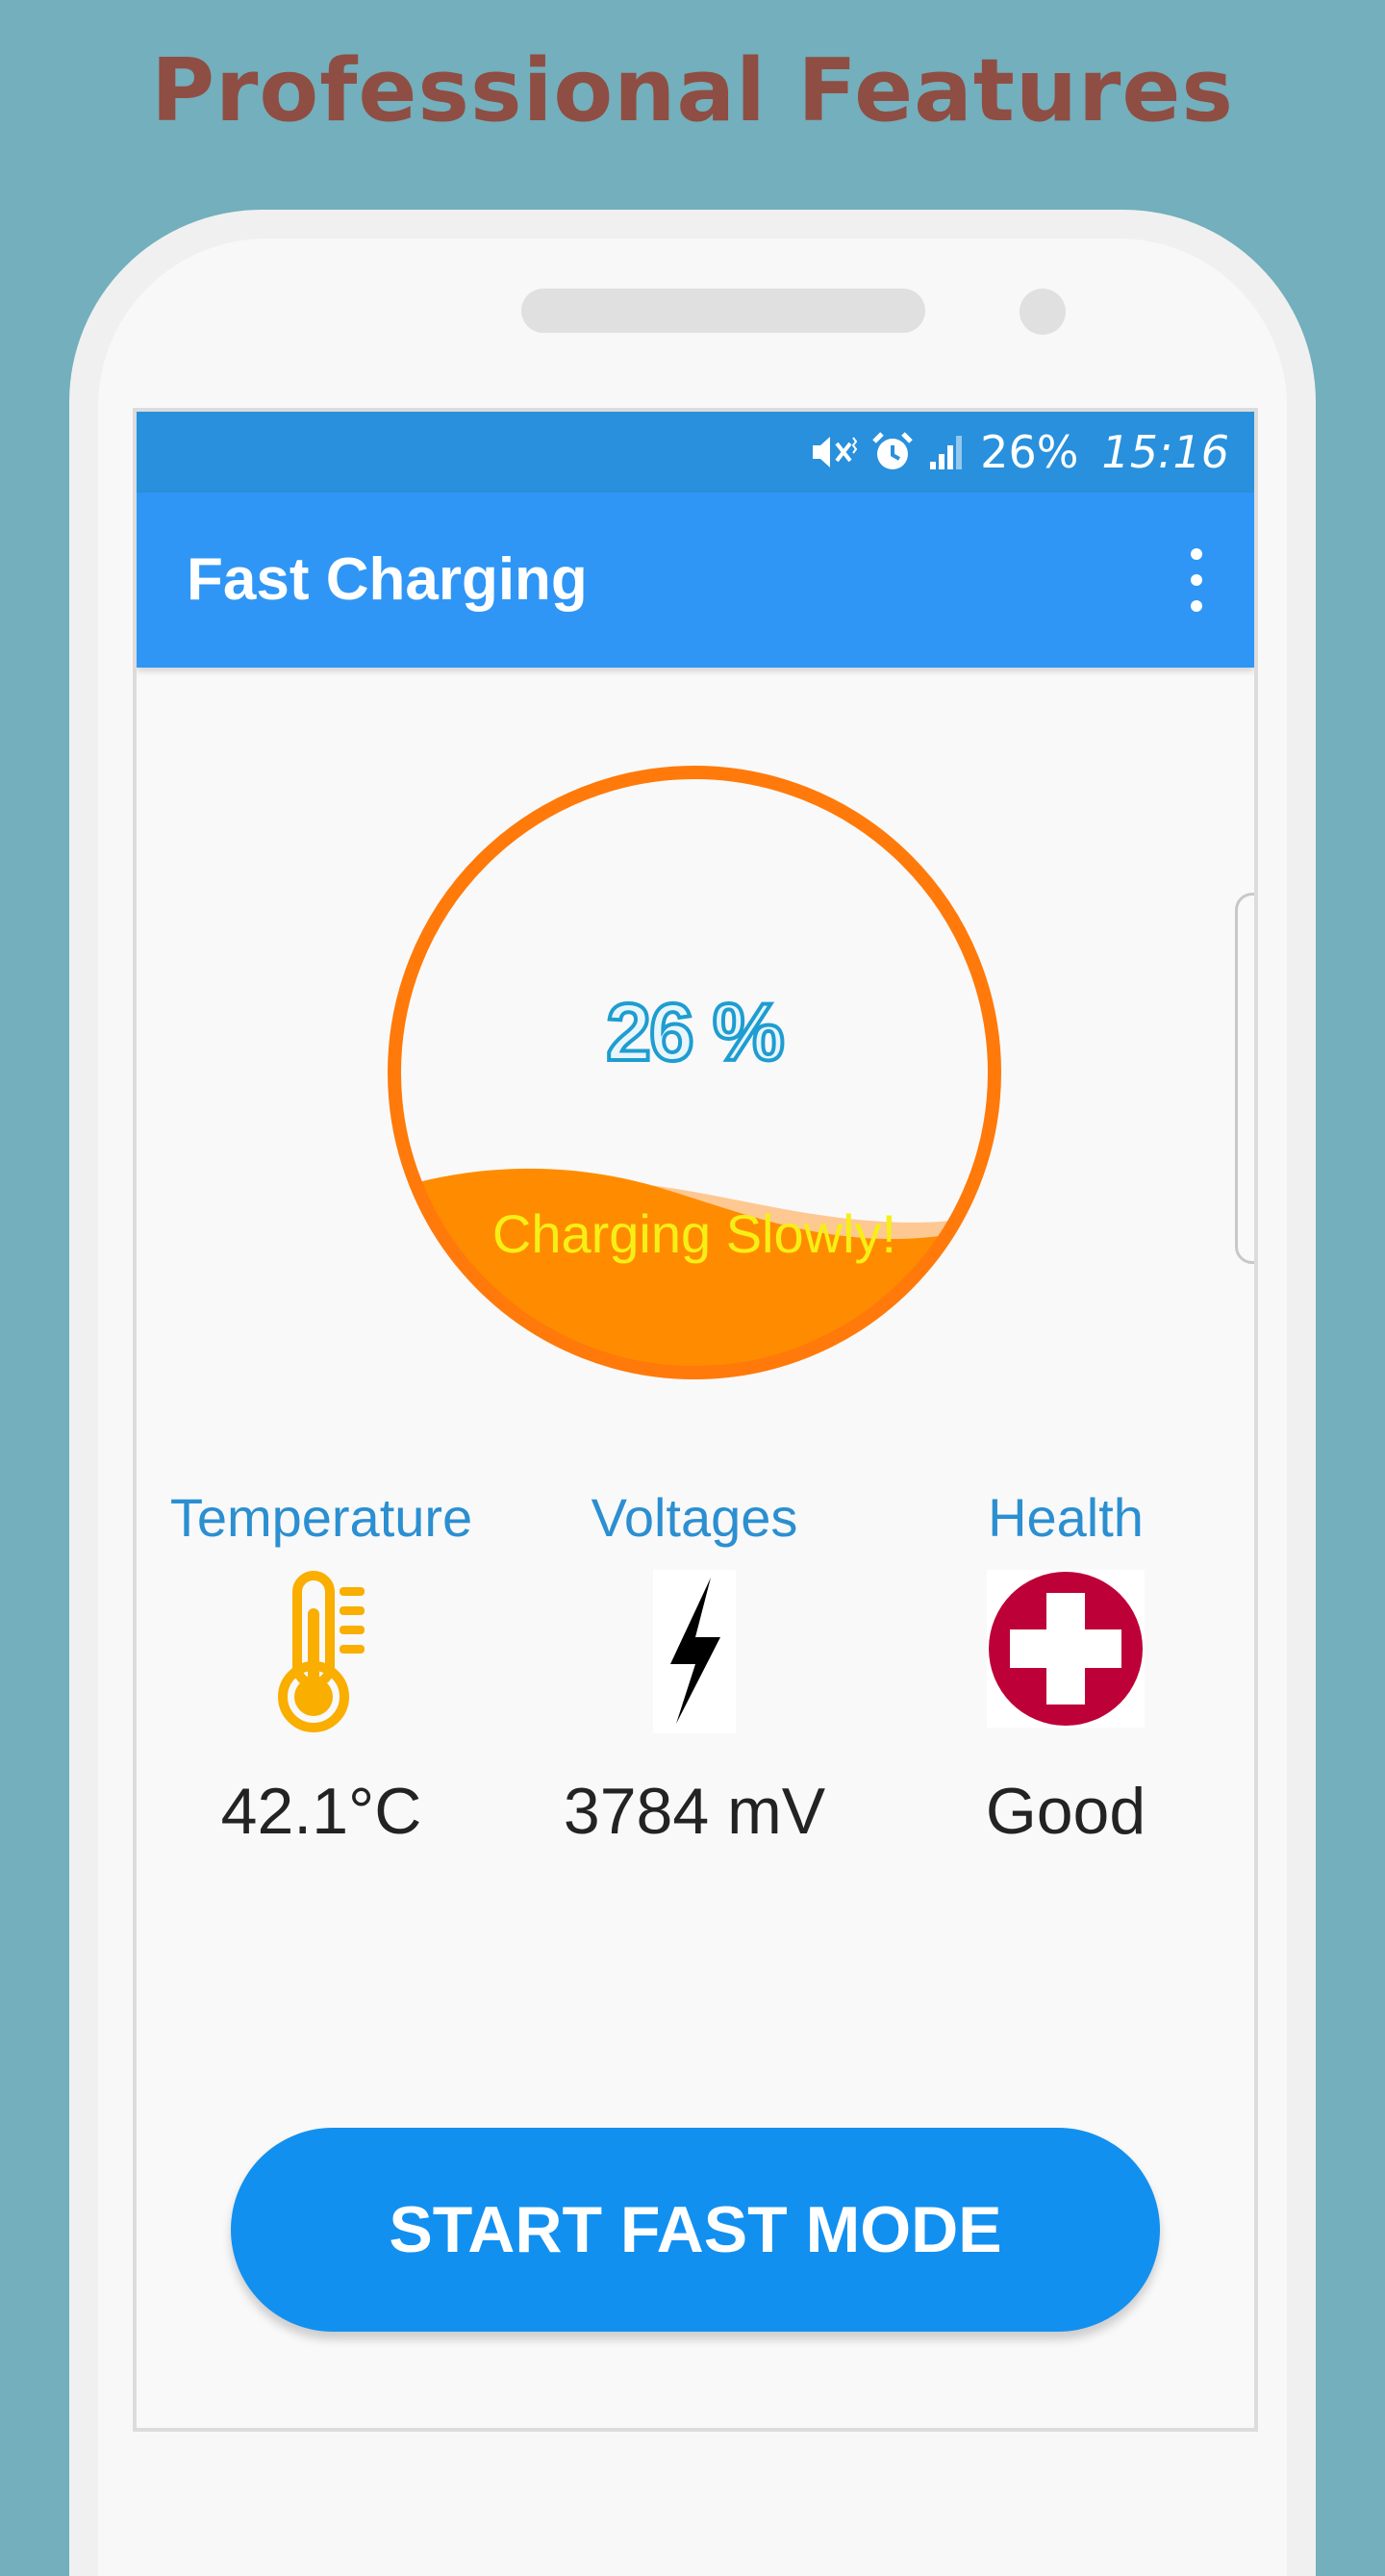 The height and width of the screenshot is (2576, 1385). Describe the element at coordinates (695, 580) in the screenshot. I see `app-bar: Fast Charging` at that location.